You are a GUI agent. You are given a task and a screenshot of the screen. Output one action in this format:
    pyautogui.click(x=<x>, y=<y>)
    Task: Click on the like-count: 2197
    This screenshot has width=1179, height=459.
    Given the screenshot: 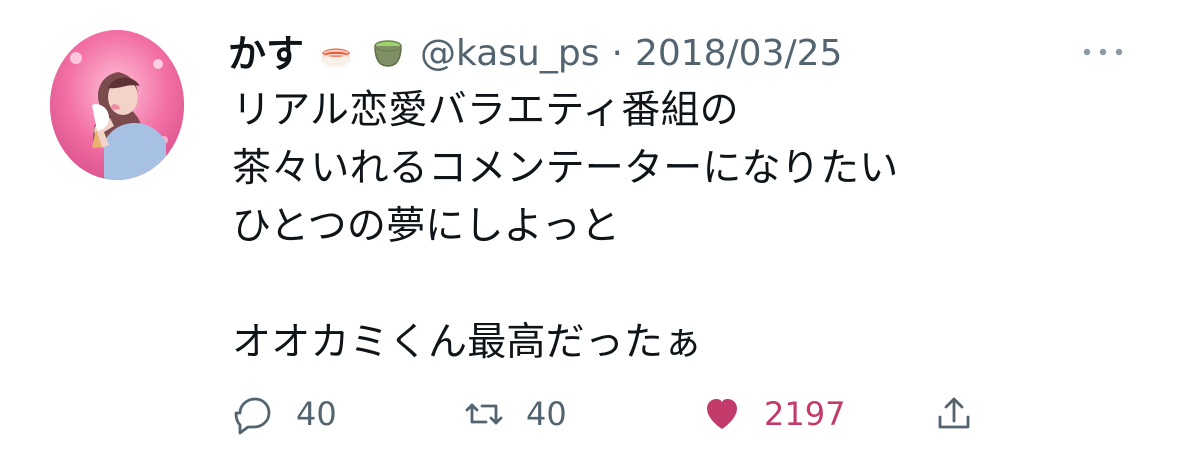 What is the action you would take?
    pyautogui.click(x=805, y=414)
    